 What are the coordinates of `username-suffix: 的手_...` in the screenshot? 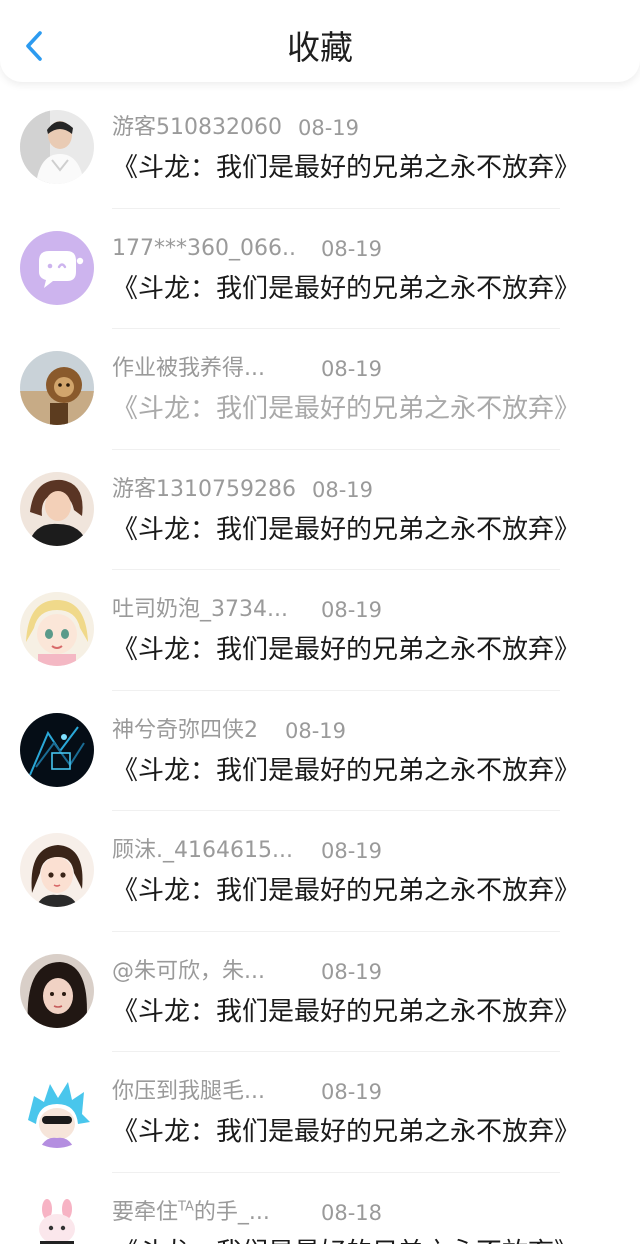 It's located at (231, 1212).